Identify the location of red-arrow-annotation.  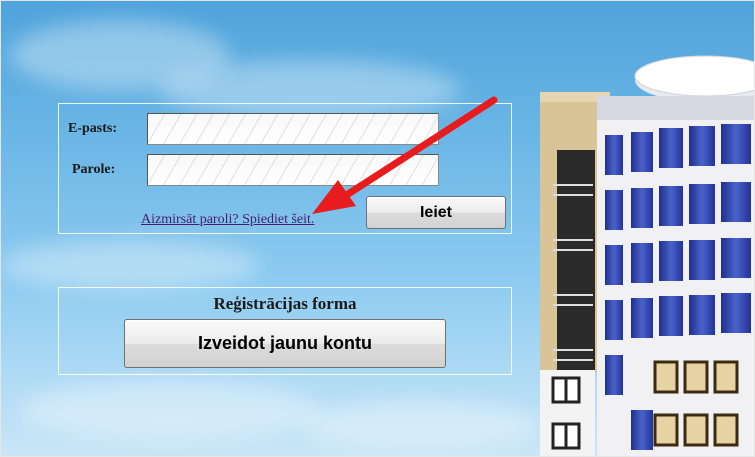
(405, 155).